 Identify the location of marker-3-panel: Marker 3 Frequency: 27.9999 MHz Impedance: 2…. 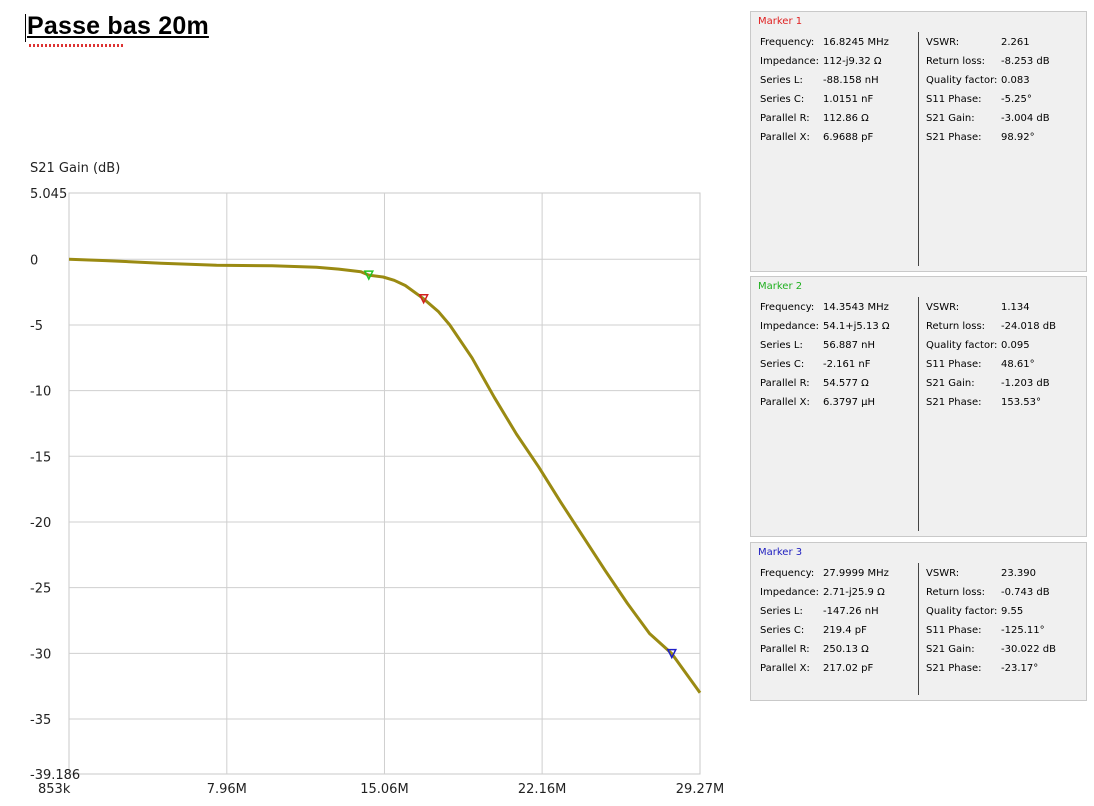
(918, 621).